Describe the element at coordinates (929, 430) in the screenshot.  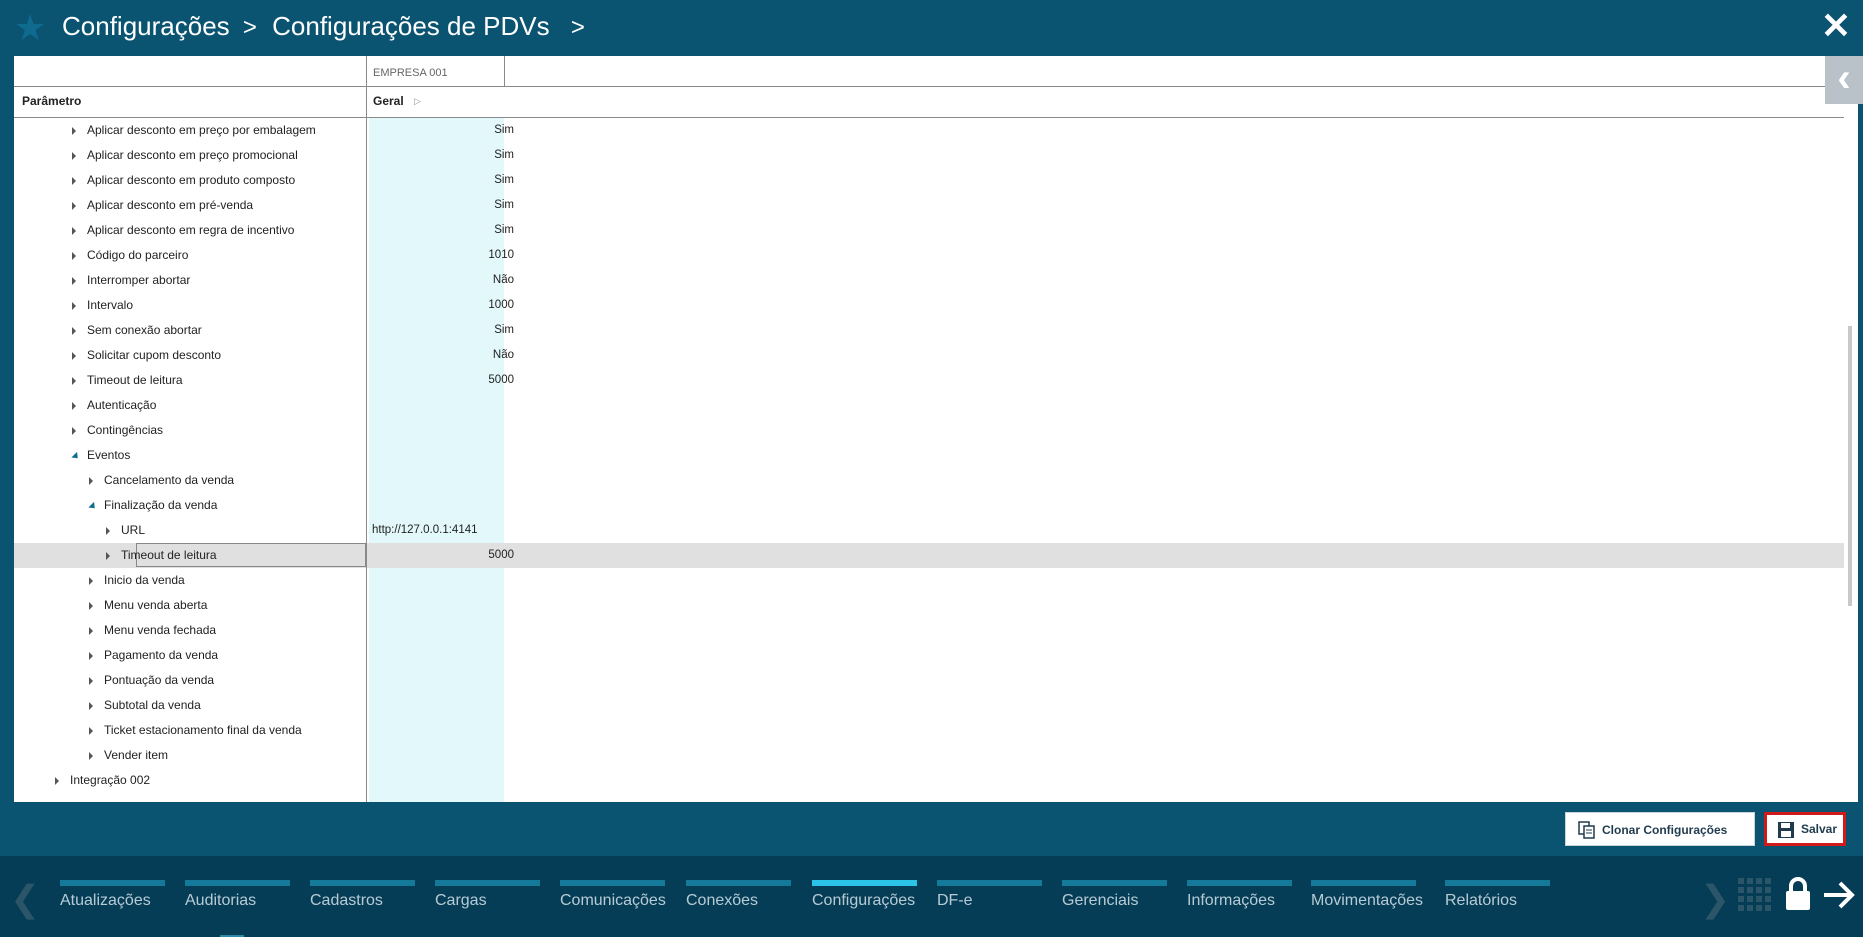
I see `parameter-row: Contingências` at that location.